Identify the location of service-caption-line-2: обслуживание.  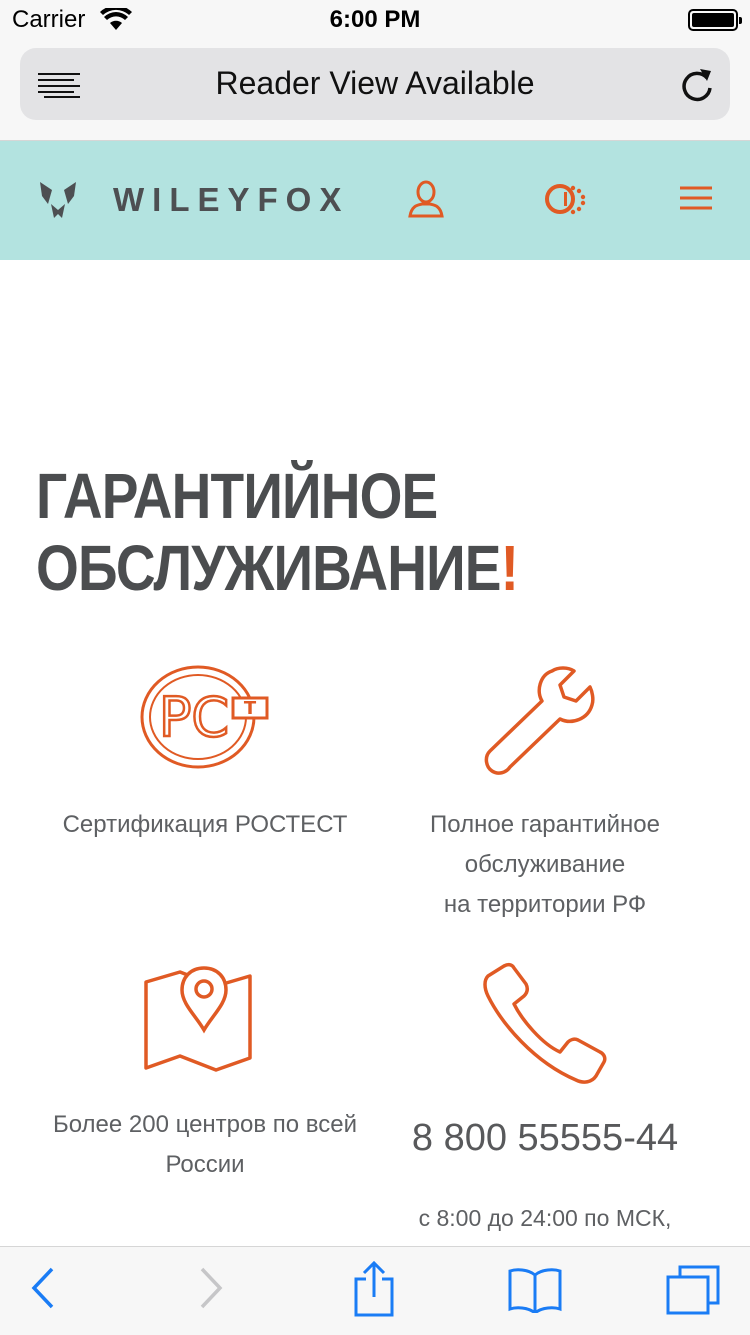
(545, 864).